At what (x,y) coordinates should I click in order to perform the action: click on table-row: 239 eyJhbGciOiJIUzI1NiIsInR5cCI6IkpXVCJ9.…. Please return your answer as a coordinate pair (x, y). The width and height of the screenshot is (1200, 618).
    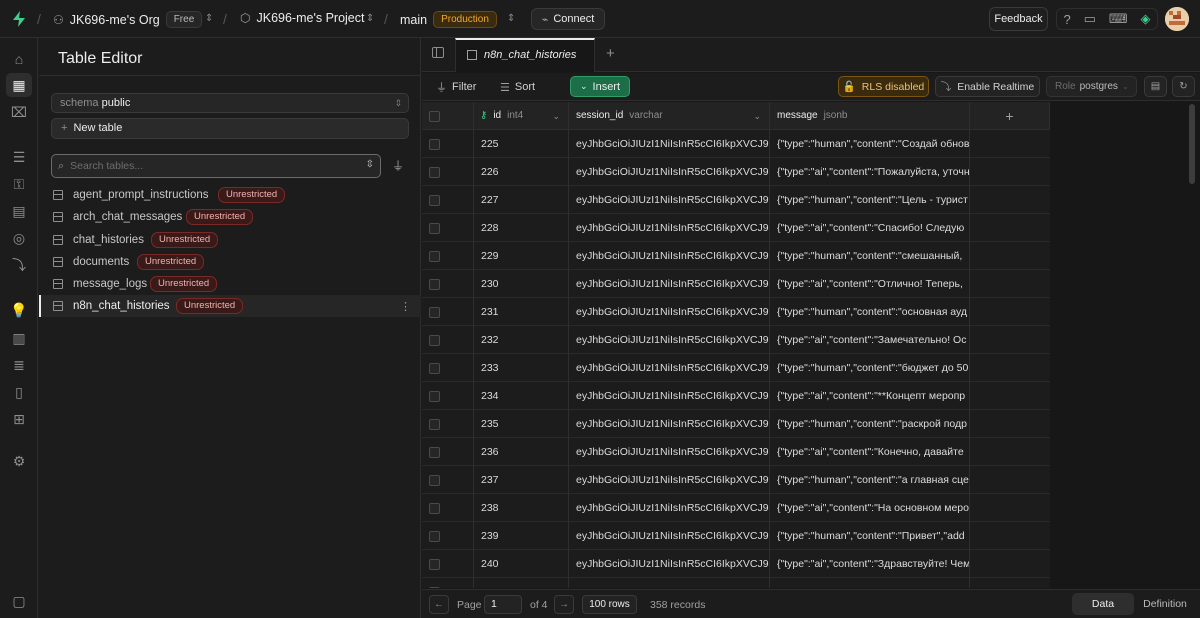
    Looking at the image, I should click on (736, 536).